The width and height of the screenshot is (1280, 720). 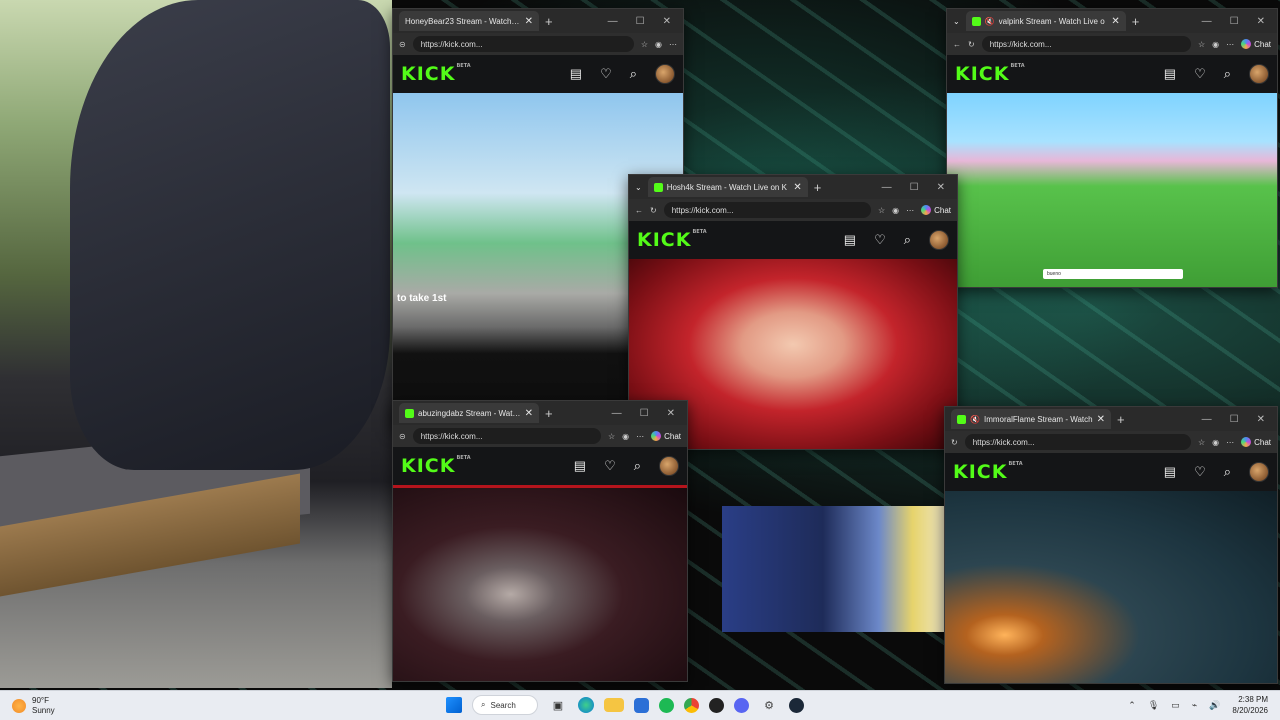 I want to click on settings-gear-icon: ⚙, so click(x=769, y=705).